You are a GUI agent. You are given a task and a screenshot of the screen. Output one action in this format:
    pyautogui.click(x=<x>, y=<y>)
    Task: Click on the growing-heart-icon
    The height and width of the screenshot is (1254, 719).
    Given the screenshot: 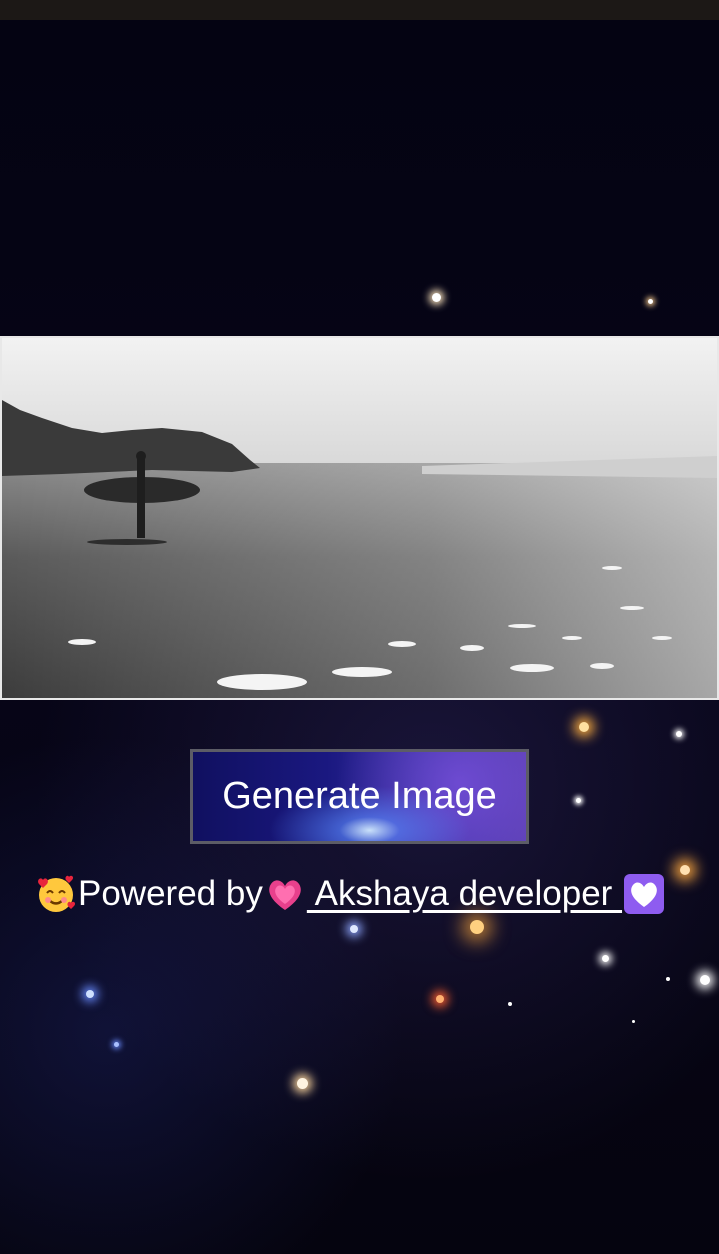 What is the action you would take?
    pyautogui.click(x=285, y=895)
    